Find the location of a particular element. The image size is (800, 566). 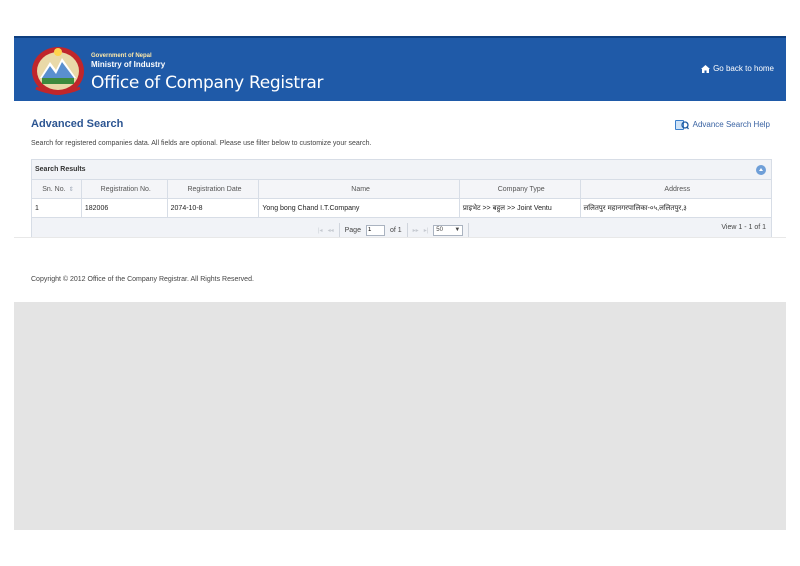

cell-name: Yong bong Chand I.T.Company is located at coordinates (359, 208).